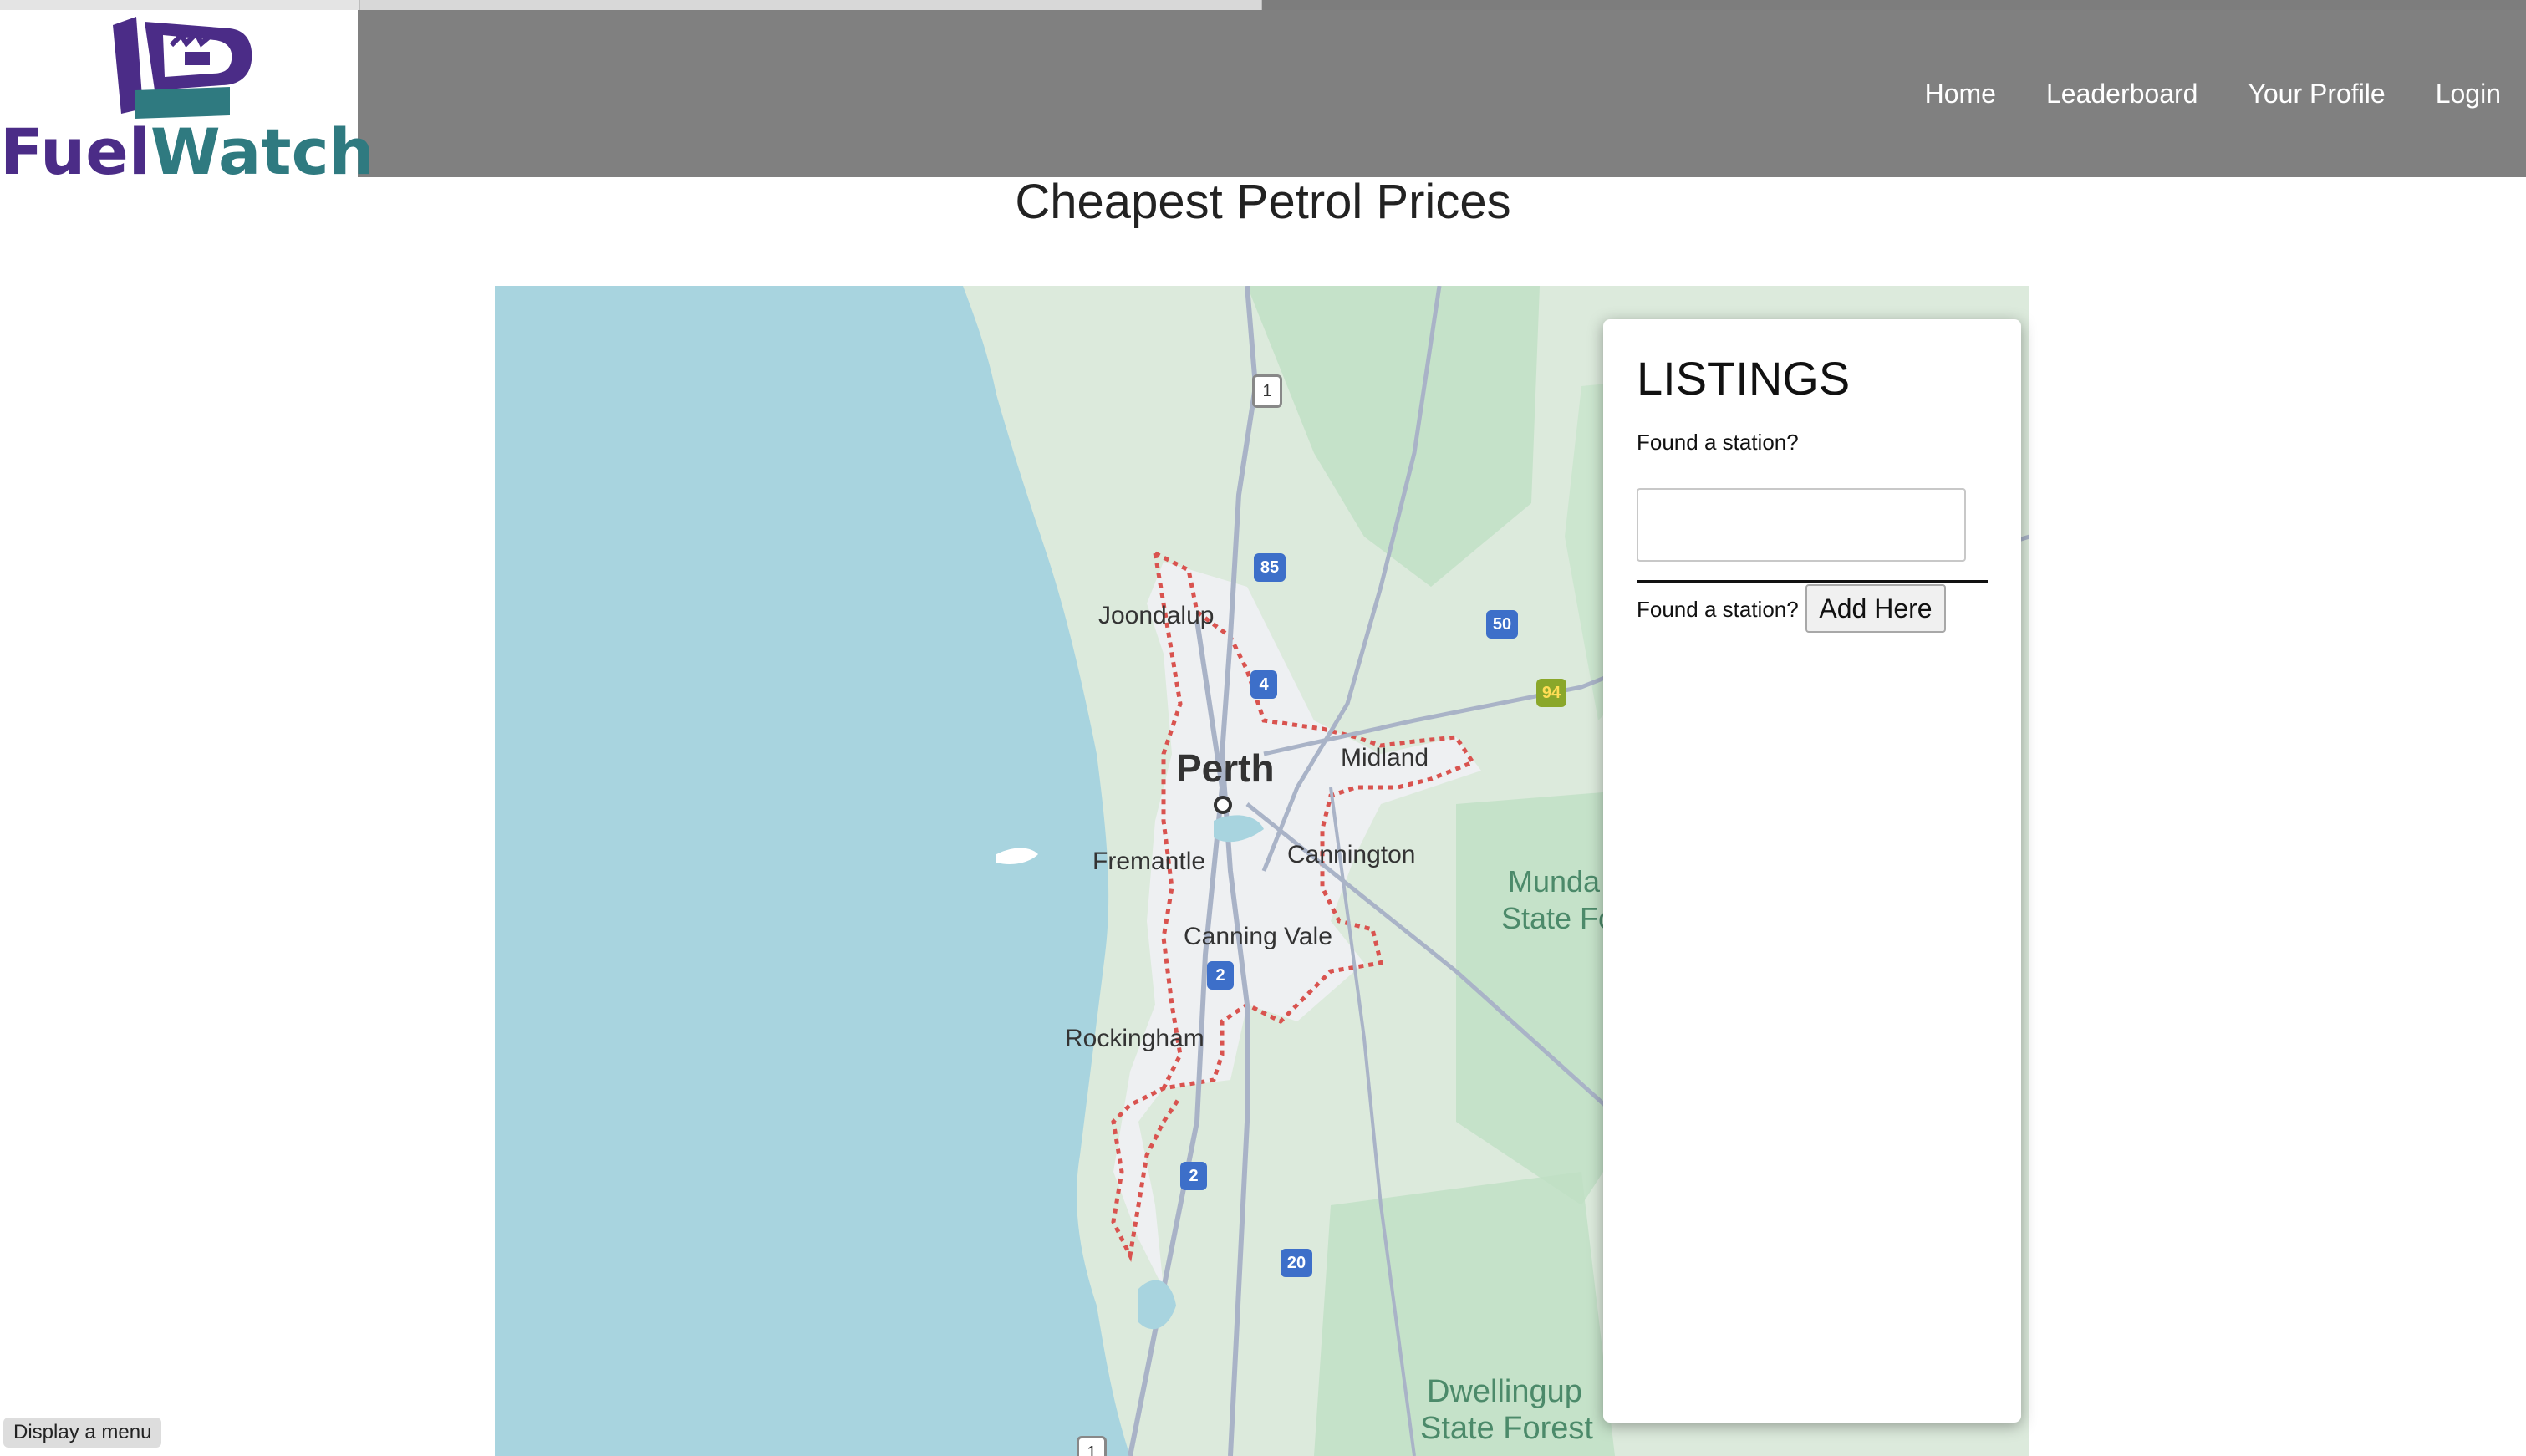 This screenshot has width=2526, height=1456. Describe the element at coordinates (2122, 94) in the screenshot. I see `nav-leaderboard-link: Leaderboard` at that location.